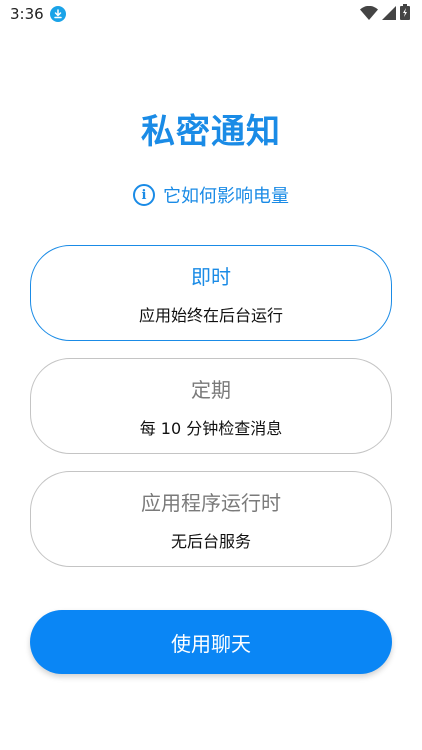 Image resolution: width=422 pixels, height=750 pixels. I want to click on info-icon: i, so click(144, 195).